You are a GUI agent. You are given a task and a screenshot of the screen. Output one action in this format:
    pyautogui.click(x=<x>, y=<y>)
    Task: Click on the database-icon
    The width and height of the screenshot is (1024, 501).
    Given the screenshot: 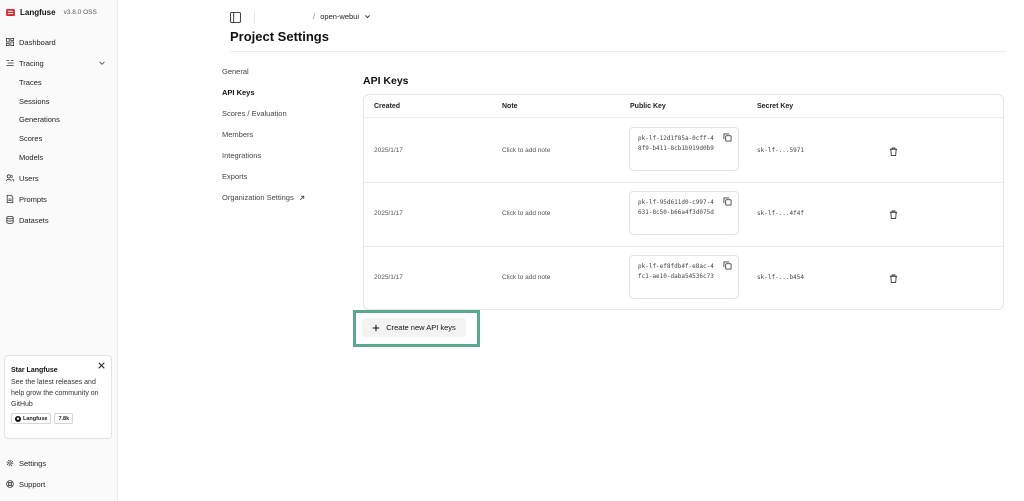 What is the action you would take?
    pyautogui.click(x=10, y=220)
    